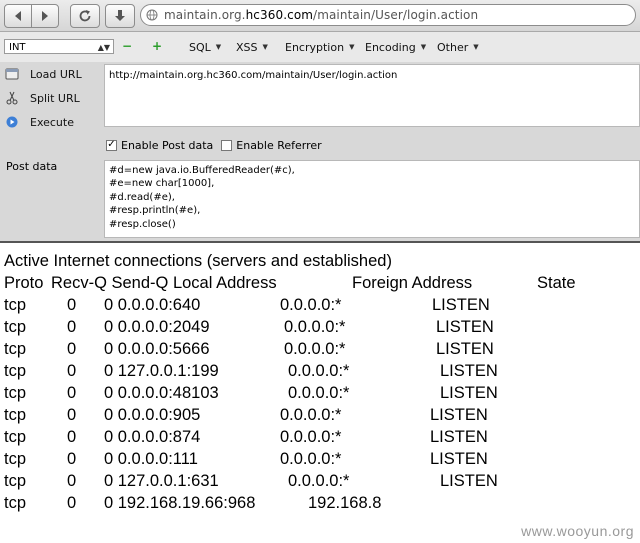  I want to click on connection-row: tcp 0 0 0.0.0.0:874 0.0.0.0:* LISTEN, so click(320, 439).